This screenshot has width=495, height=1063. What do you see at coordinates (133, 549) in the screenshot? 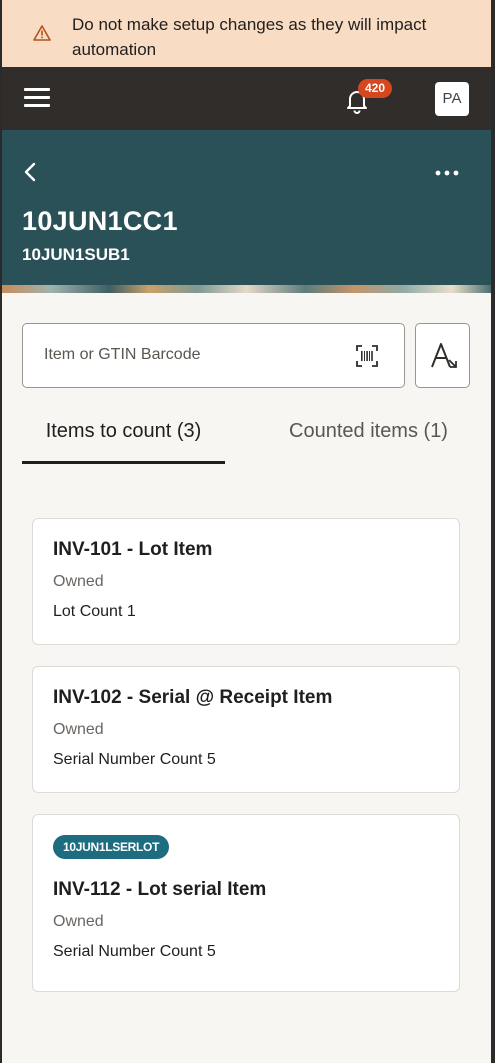
I see `item-name: INV-101 - Lot Item` at bounding box center [133, 549].